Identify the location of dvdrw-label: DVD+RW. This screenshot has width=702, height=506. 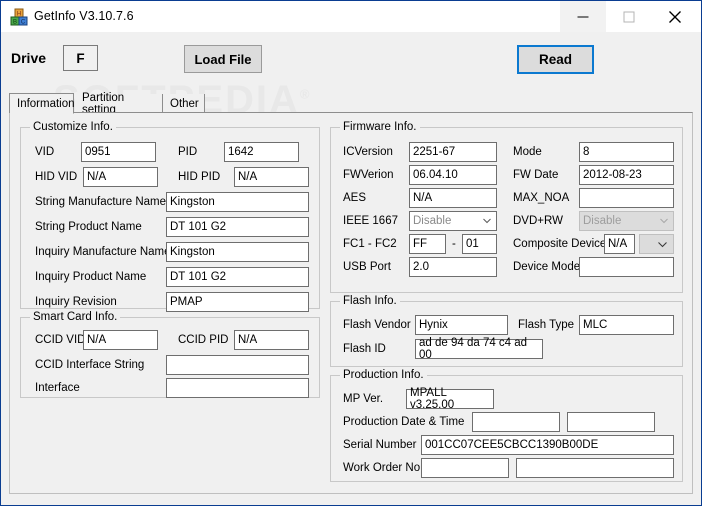
(538, 221).